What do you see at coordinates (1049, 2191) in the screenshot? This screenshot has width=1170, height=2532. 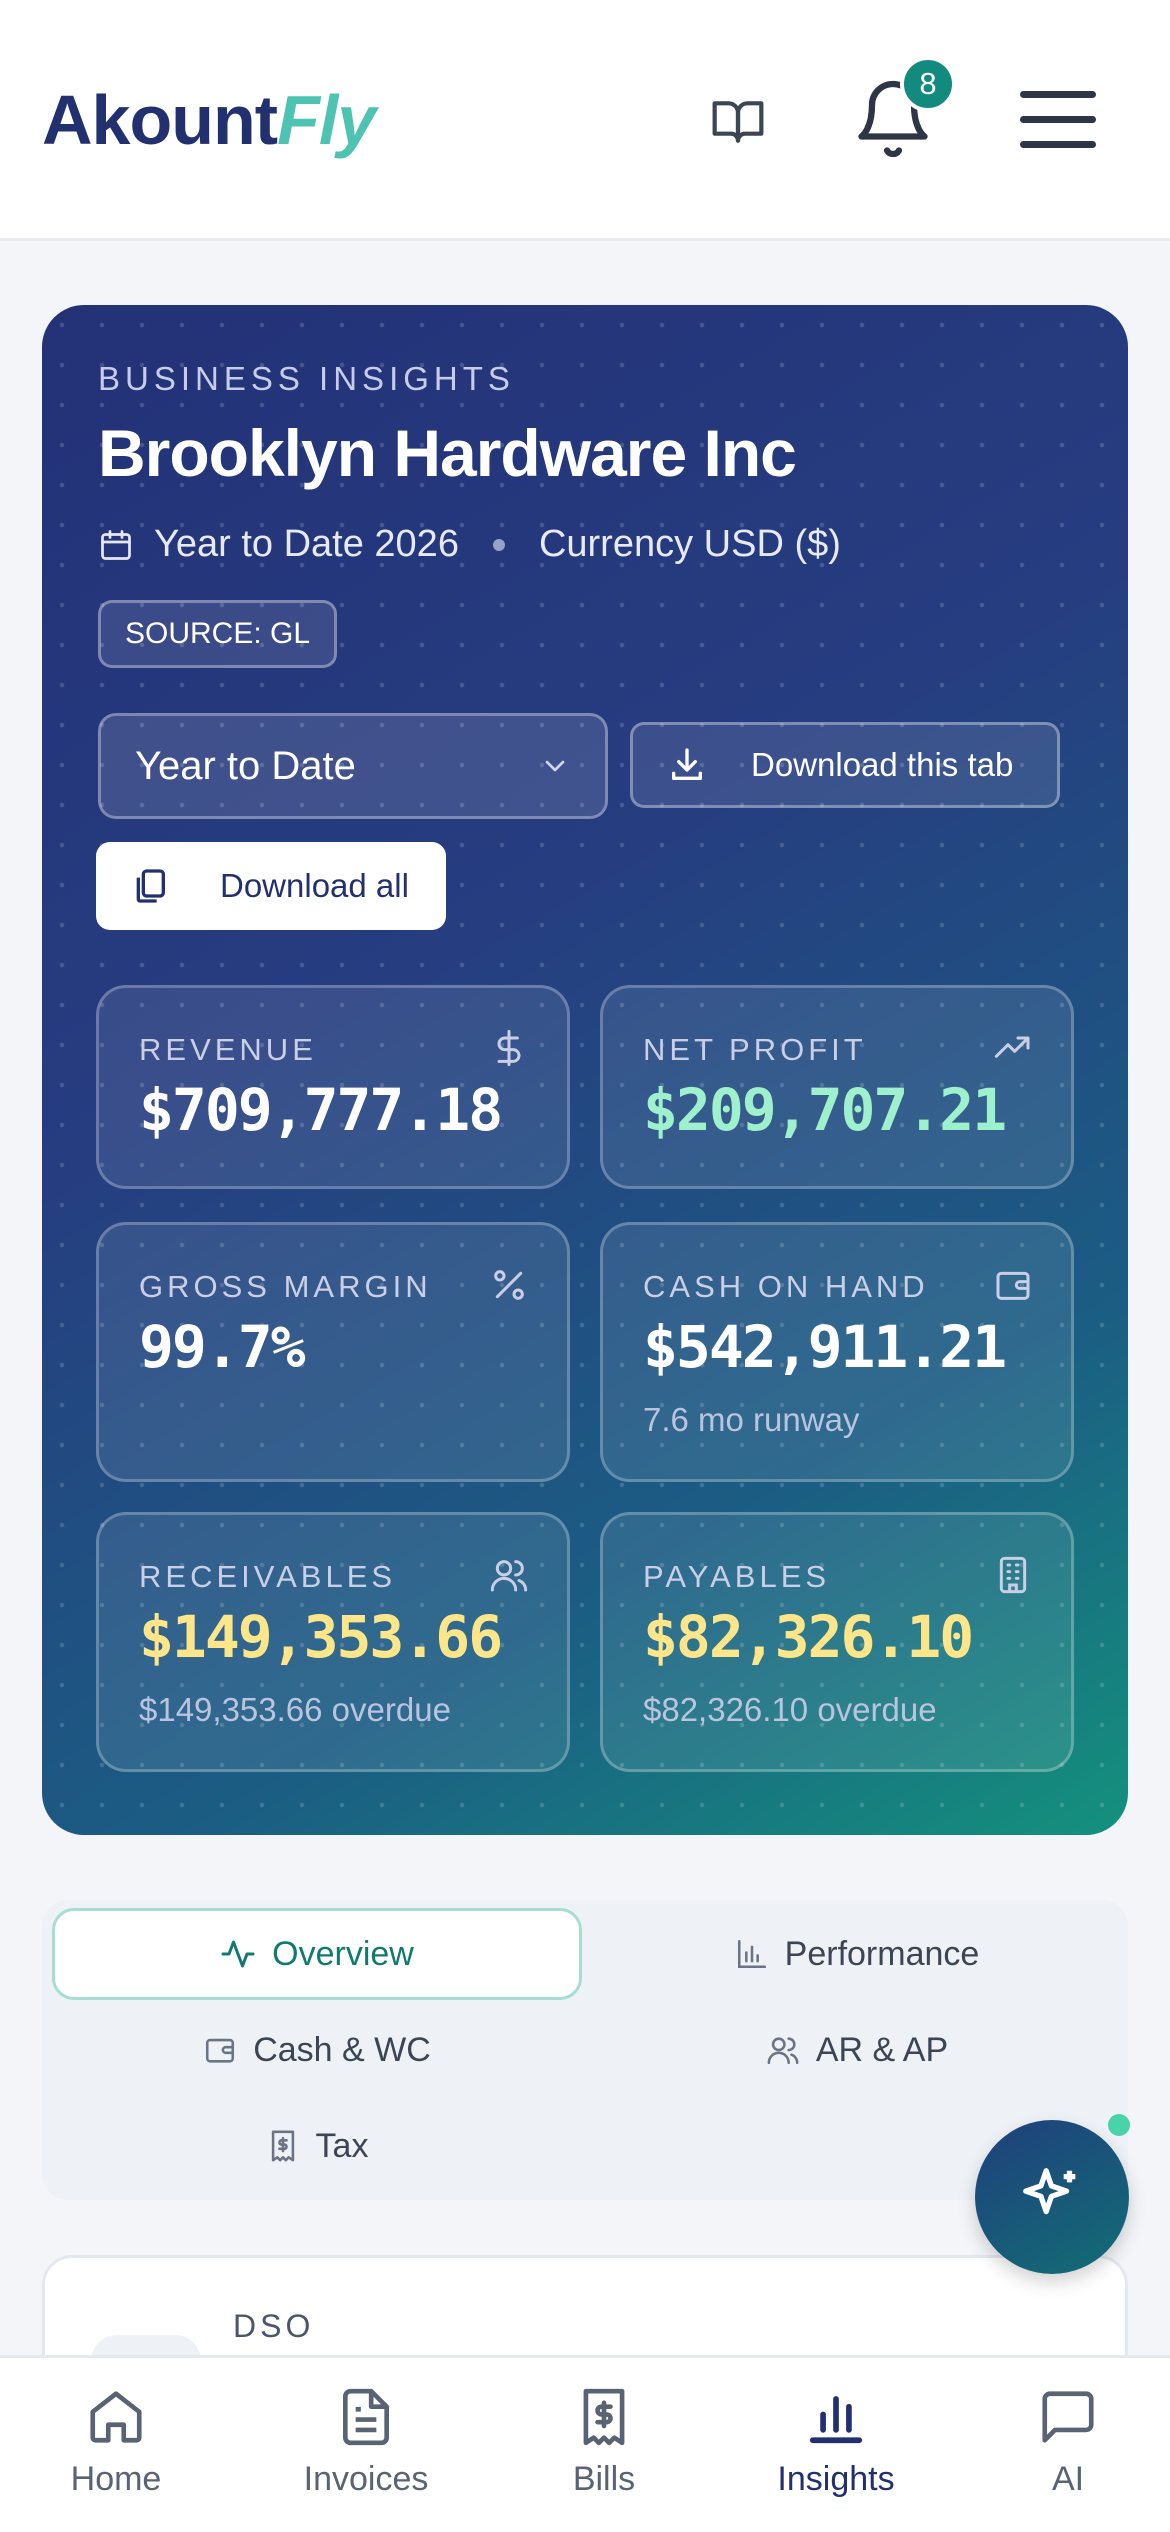 I see `sparkles-icon` at bounding box center [1049, 2191].